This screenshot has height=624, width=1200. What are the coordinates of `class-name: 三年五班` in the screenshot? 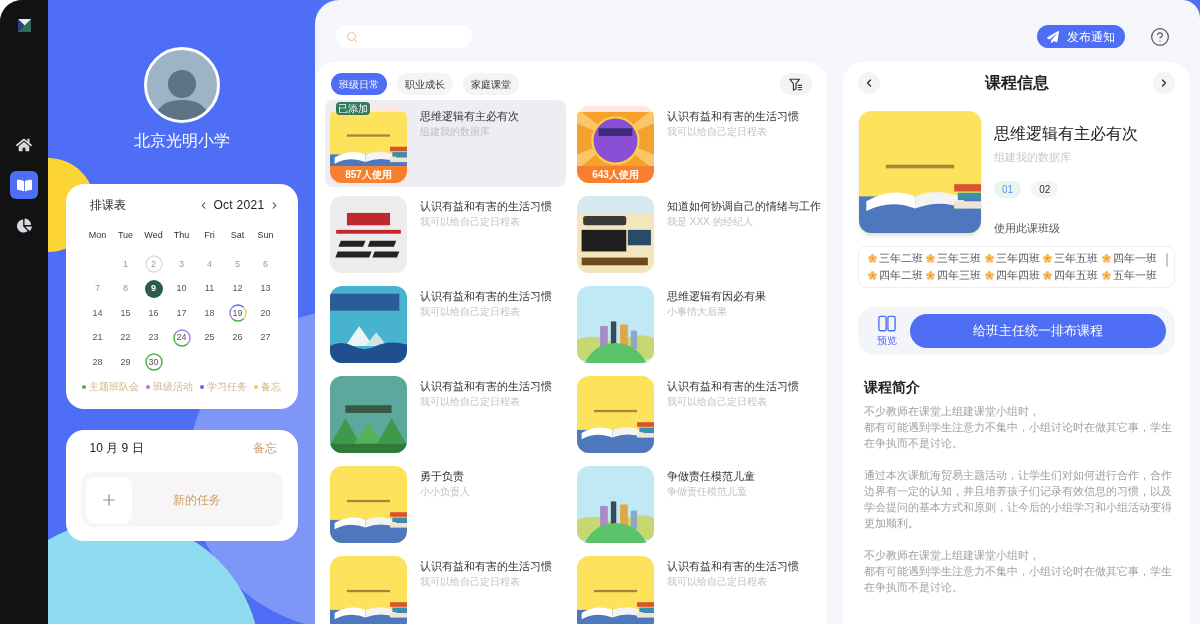 It's located at (1076, 259).